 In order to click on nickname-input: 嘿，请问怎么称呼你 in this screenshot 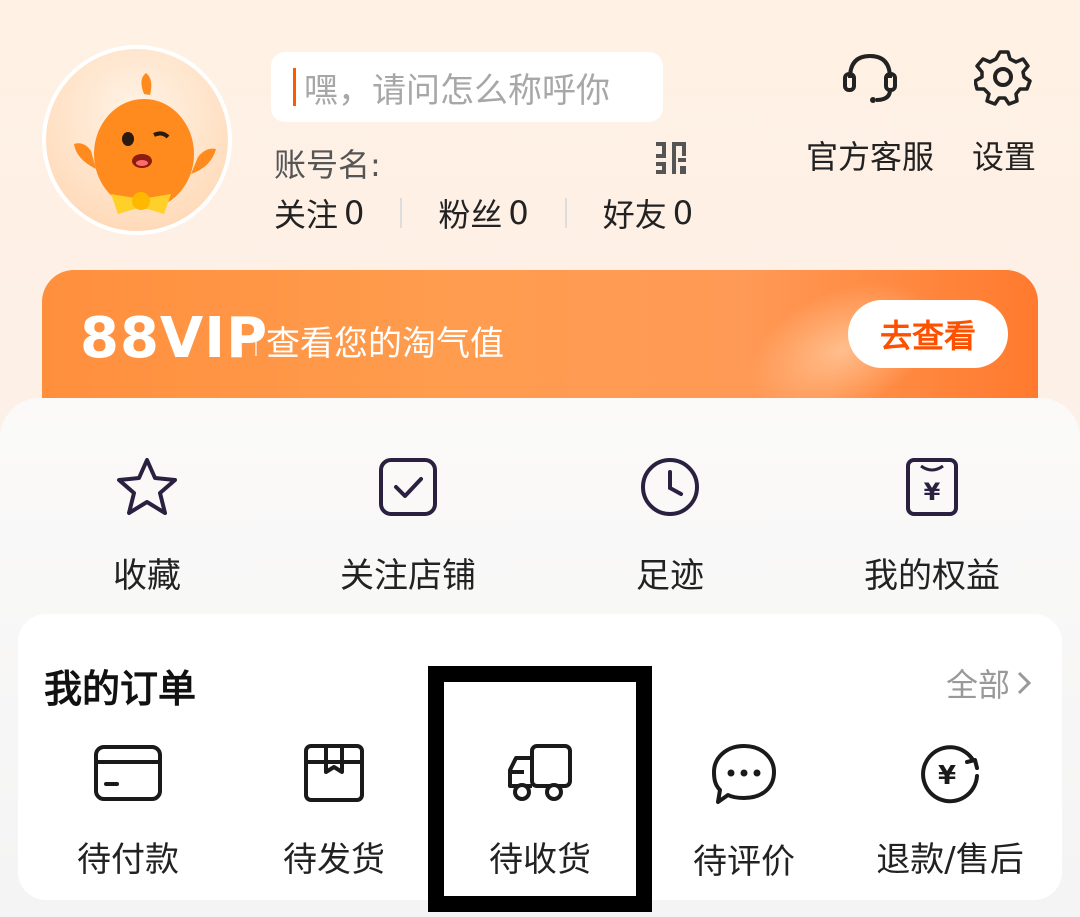, I will do `click(467, 87)`.